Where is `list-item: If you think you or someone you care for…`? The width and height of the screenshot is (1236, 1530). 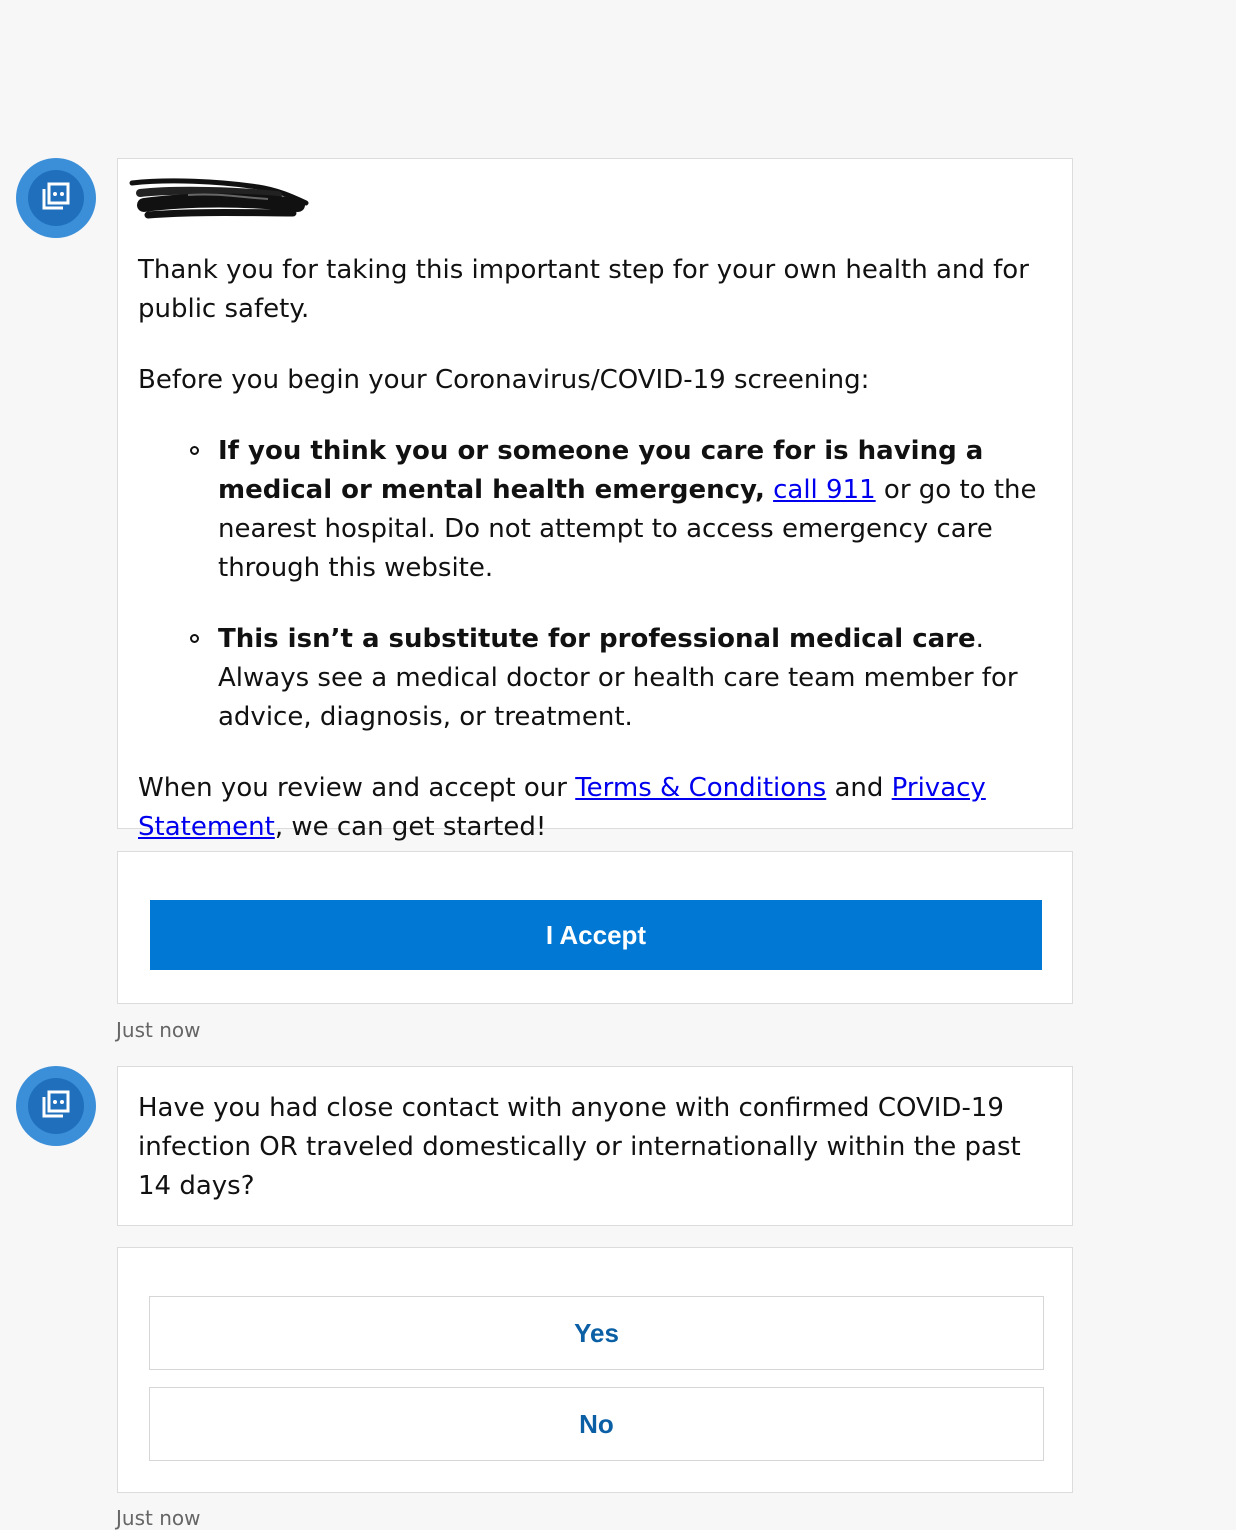 list-item: If you think you or someone you care for… is located at coordinates (595, 510).